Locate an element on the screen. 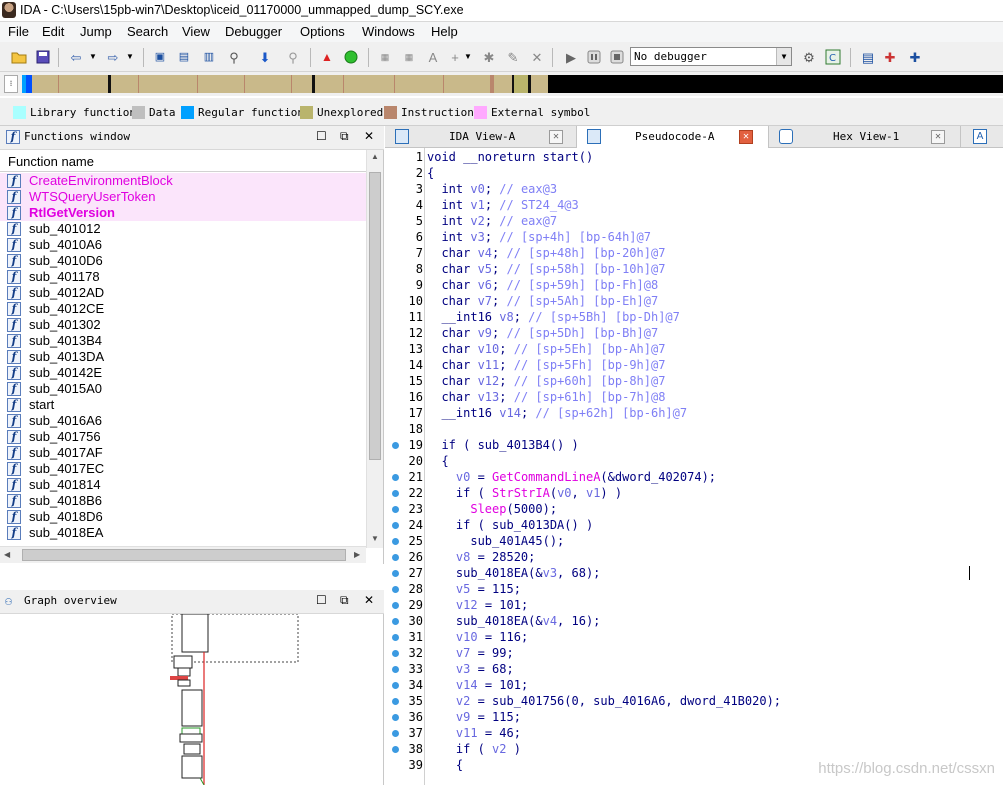 Image resolution: width=1003 pixels, height=785 pixels. code-line: 18 is located at coordinates (694, 429).